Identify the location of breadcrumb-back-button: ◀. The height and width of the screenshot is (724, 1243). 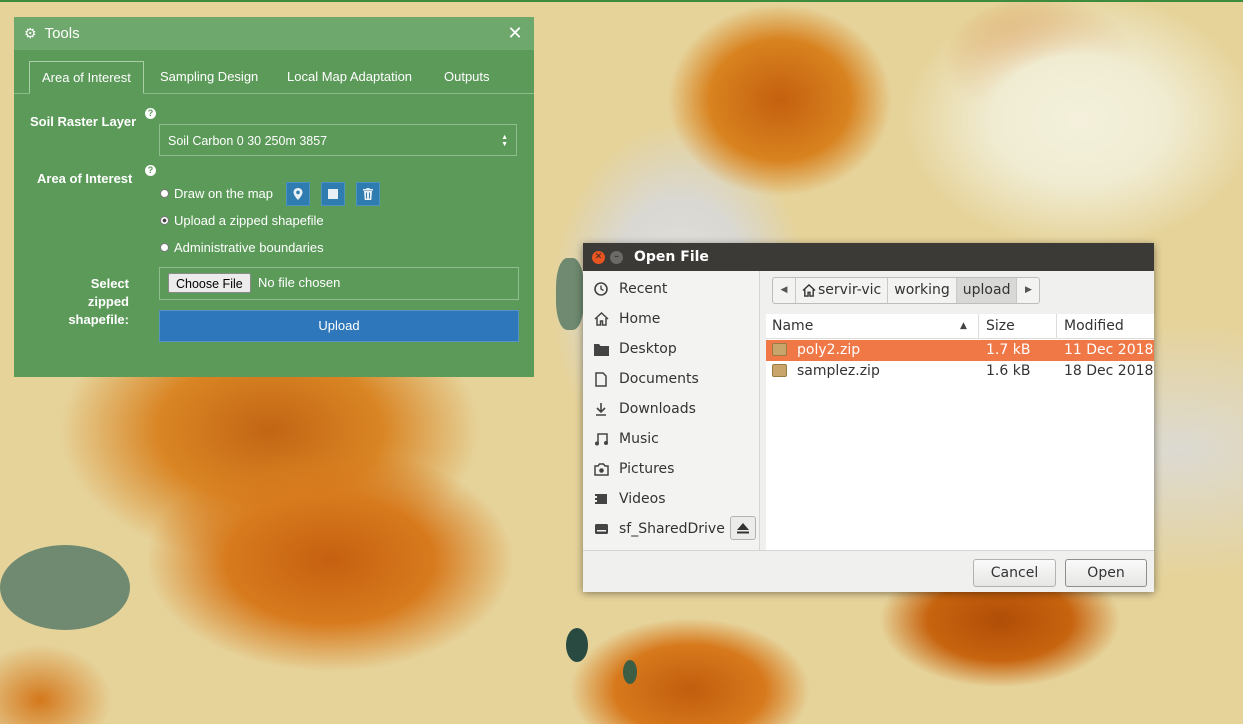
(784, 290).